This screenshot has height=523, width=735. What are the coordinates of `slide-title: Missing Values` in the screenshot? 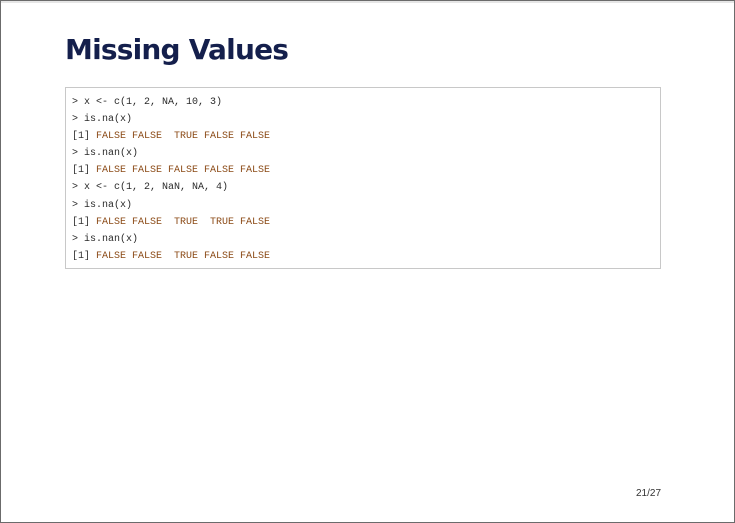 It's located at (177, 49).